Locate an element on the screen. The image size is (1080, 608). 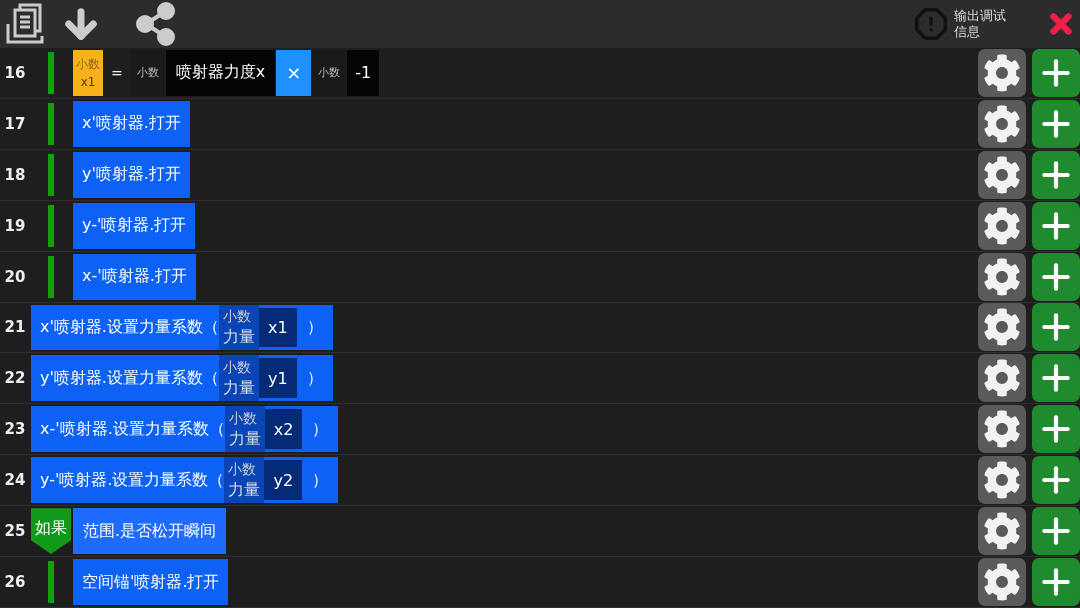
statement-text: x'喷射器.设置力量系数（ is located at coordinates (129, 327).